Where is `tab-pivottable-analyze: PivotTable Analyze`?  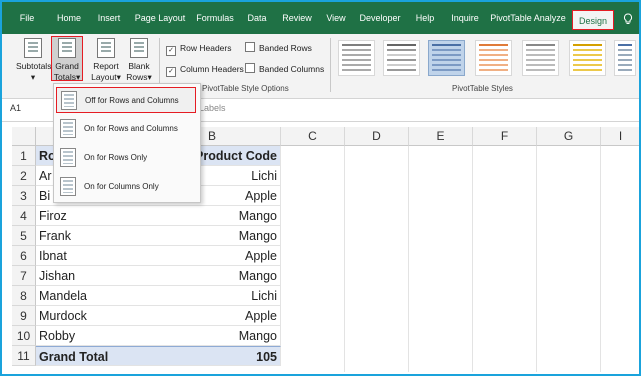 tab-pivottable-analyze: PivotTable Analyze is located at coordinates (528, 18).